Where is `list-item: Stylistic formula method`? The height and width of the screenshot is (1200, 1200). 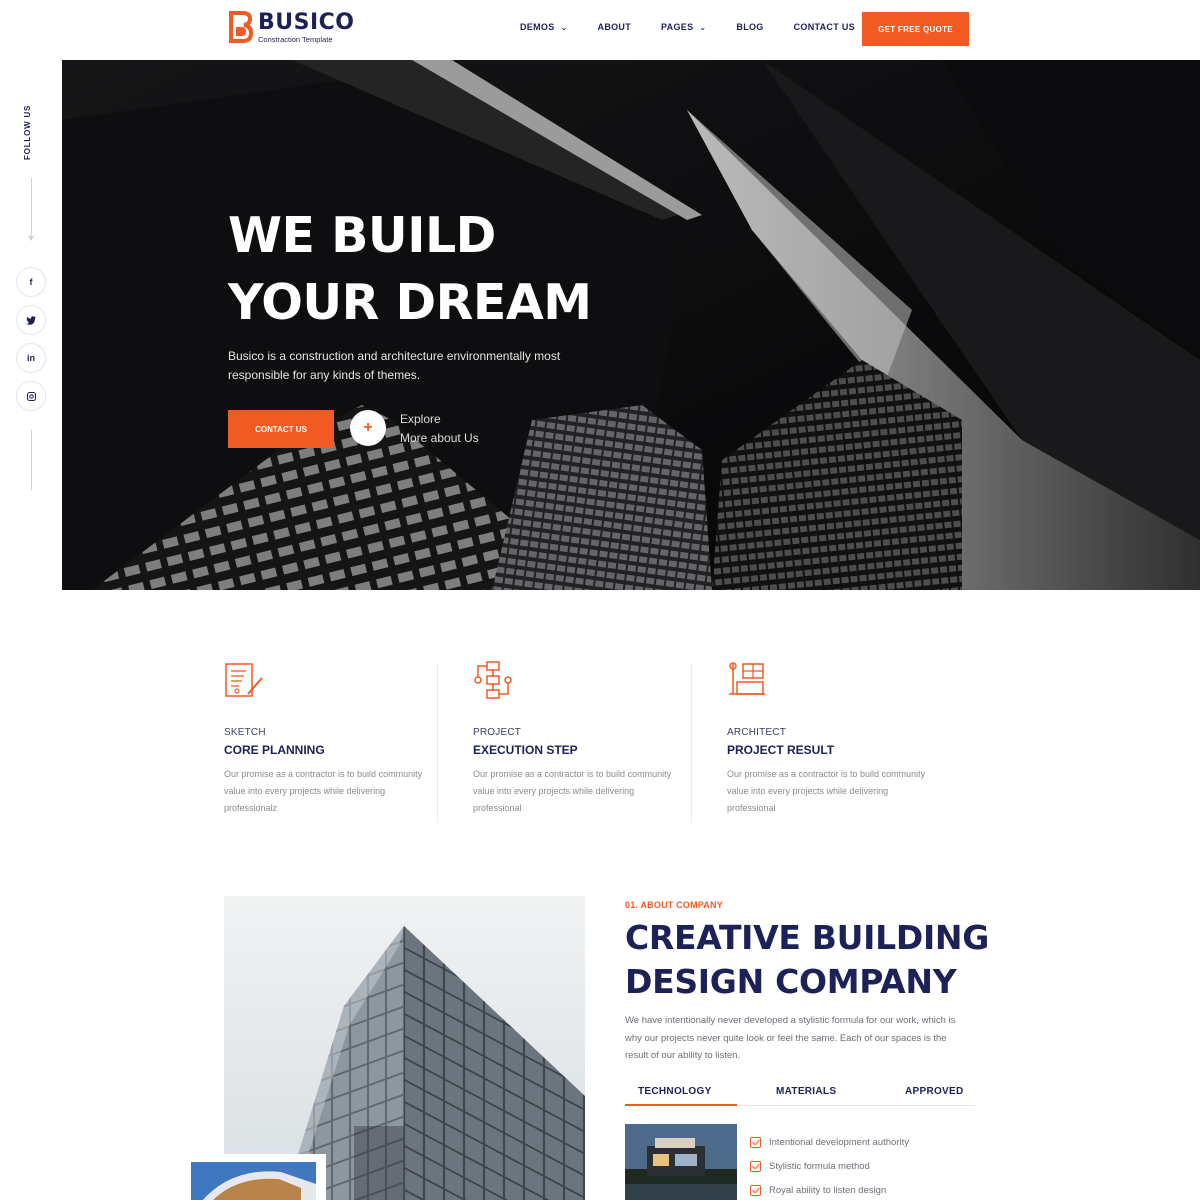
list-item: Stylistic formula method is located at coordinates (829, 1166).